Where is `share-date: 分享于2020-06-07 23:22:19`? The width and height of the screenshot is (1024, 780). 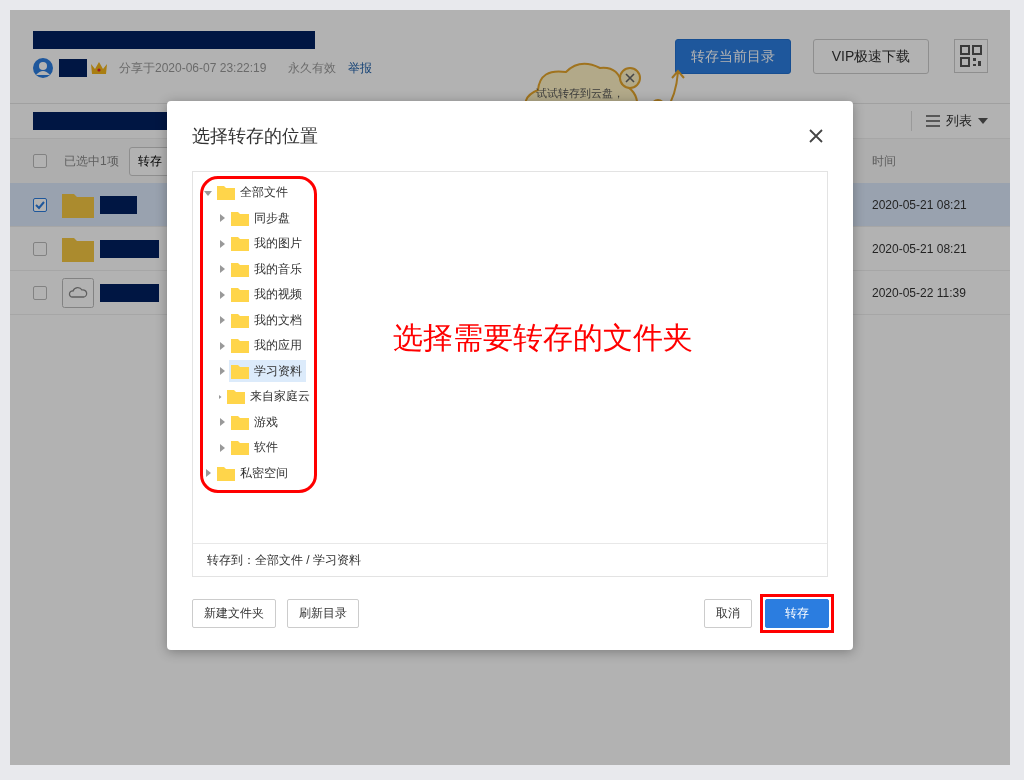
share-date: 分享于2020-06-07 23:22:19 is located at coordinates (193, 68).